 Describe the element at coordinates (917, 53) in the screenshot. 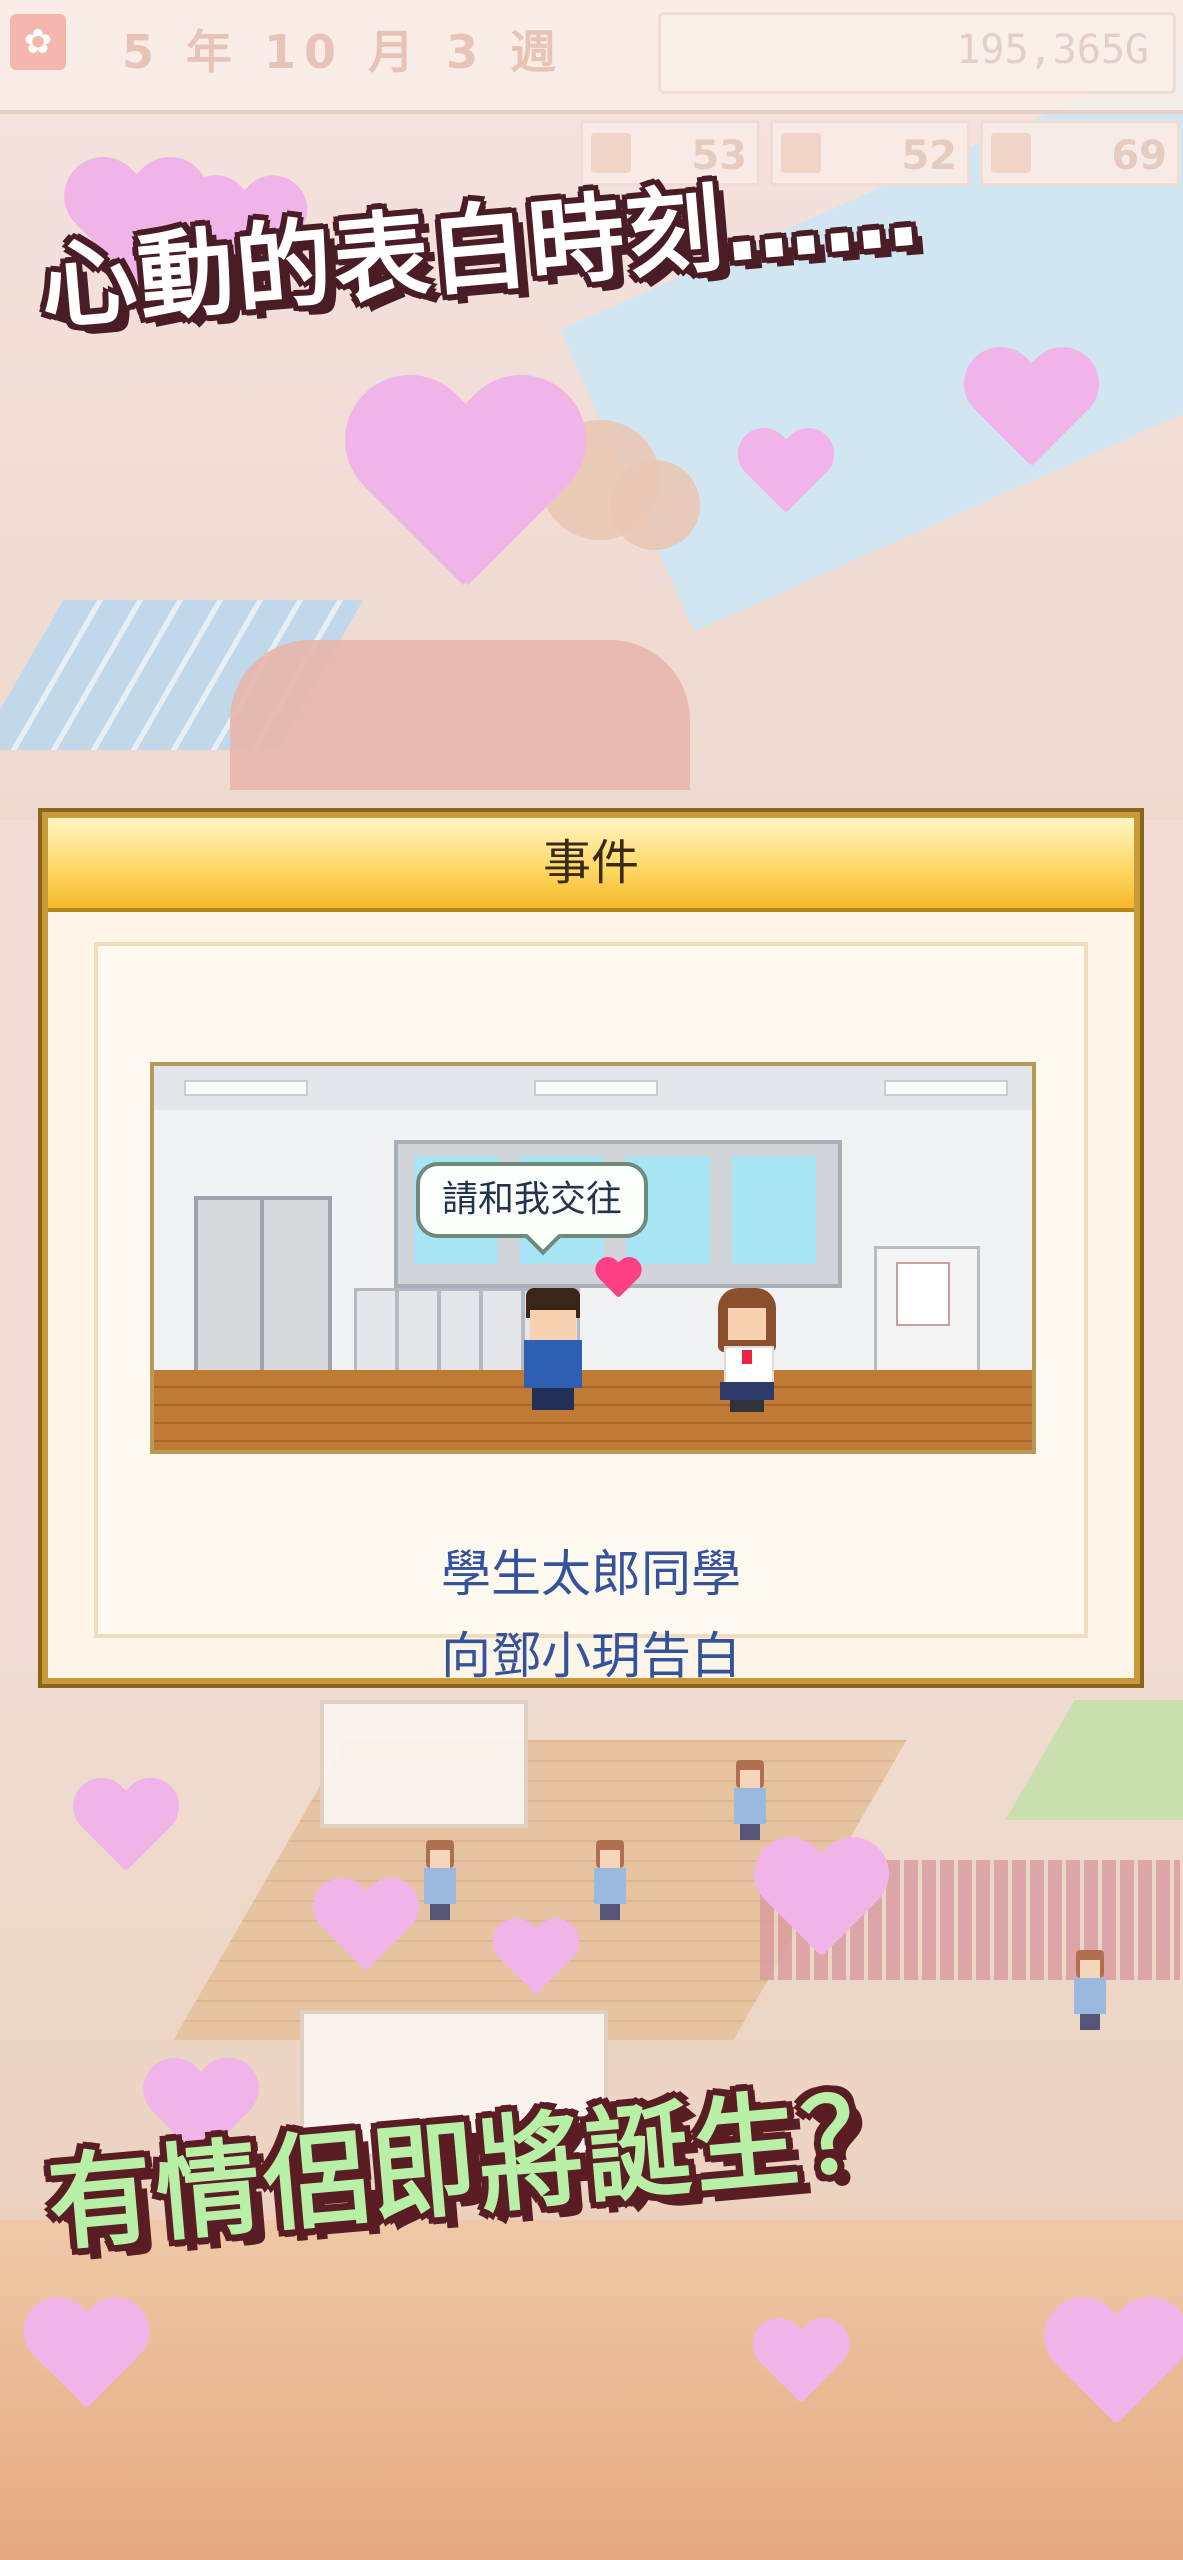

I see `money-display: 195,365G` at that location.